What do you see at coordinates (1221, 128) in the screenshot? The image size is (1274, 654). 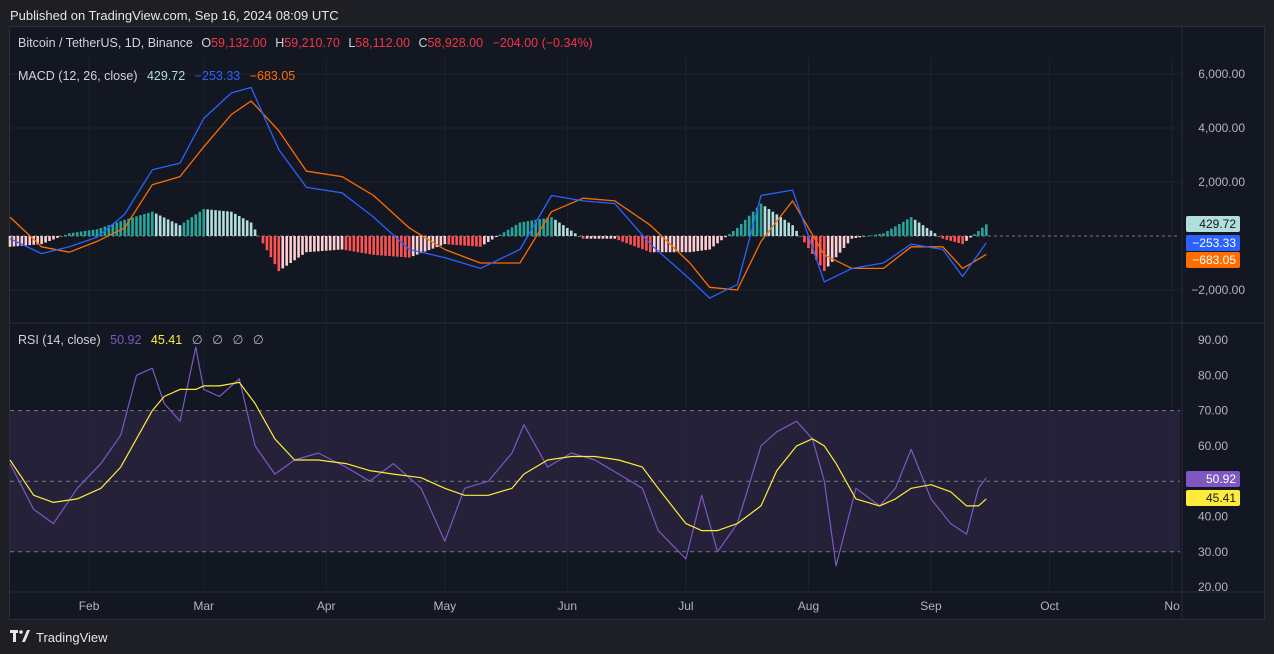 I see `macd-y-tick-label: 4,000.00` at bounding box center [1221, 128].